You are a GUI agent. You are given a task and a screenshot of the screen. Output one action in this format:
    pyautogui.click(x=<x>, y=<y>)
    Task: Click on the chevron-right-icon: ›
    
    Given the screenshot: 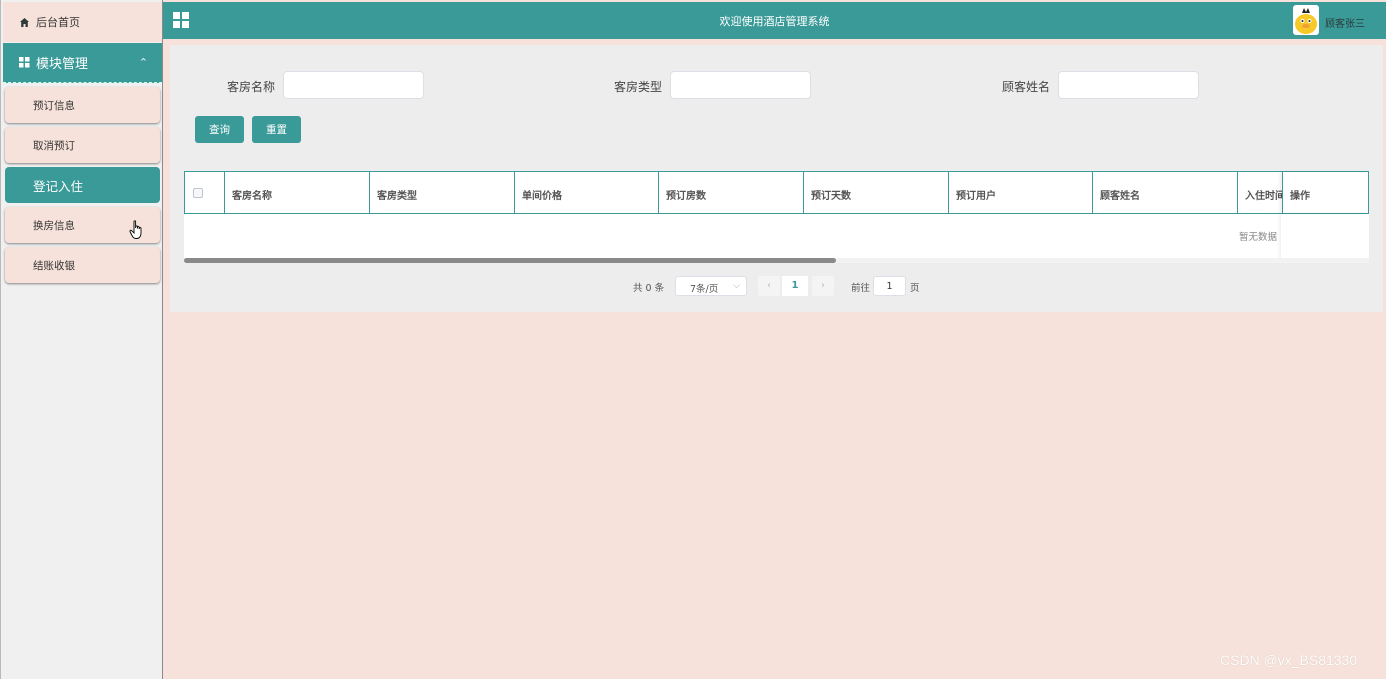 What is the action you would take?
    pyautogui.click(x=823, y=285)
    